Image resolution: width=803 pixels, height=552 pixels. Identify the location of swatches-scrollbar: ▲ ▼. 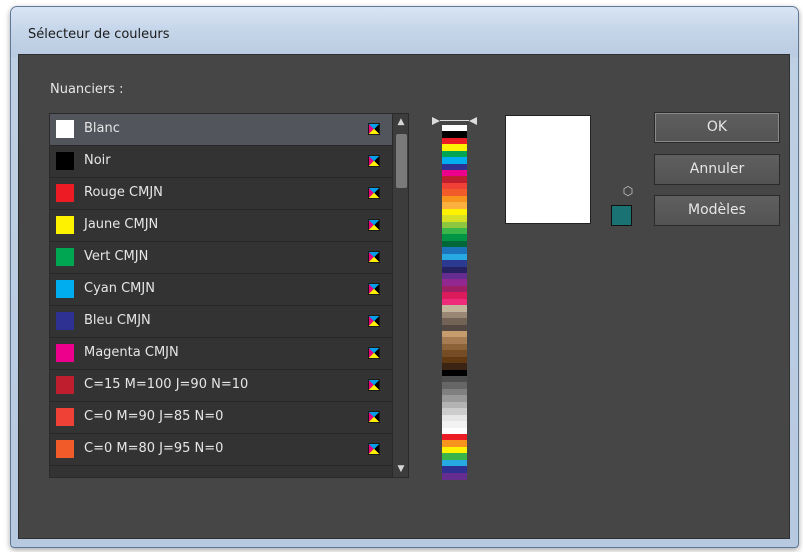
(400, 295).